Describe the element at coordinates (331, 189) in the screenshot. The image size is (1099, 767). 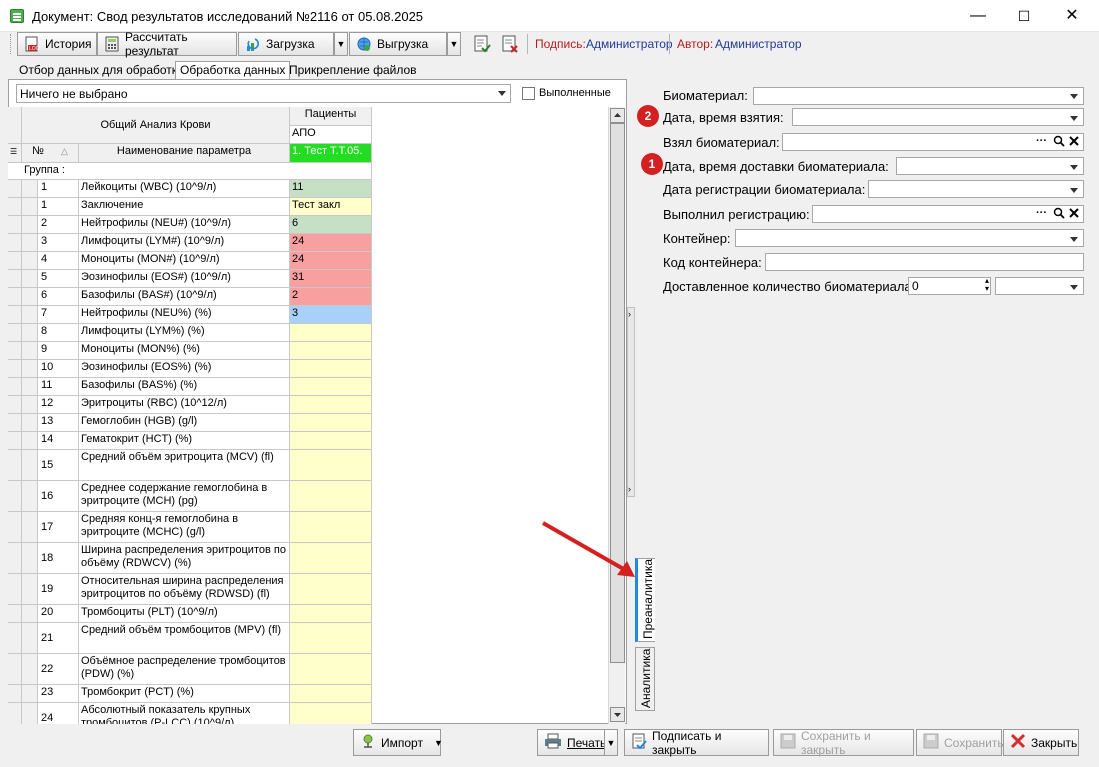
I see `value-cell: 11` at that location.